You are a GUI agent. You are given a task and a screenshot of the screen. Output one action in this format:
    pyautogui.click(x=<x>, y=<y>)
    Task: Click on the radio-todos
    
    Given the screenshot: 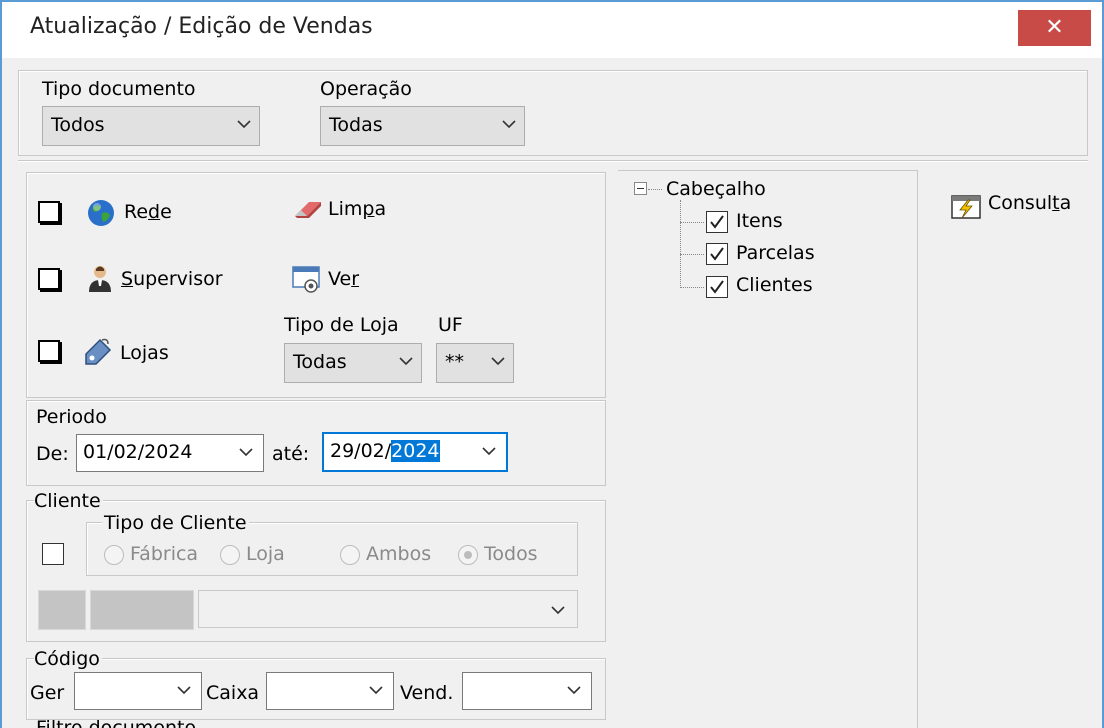 What is the action you would take?
    pyautogui.click(x=468, y=555)
    